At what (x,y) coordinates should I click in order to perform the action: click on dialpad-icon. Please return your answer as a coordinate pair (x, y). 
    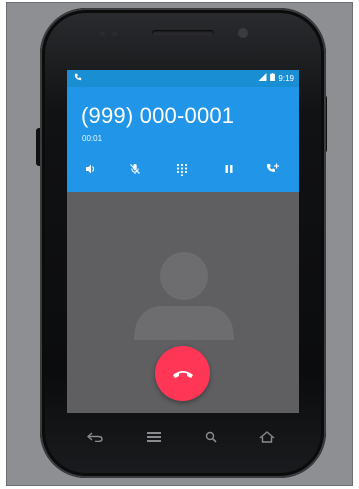
    Looking at the image, I should click on (182, 169).